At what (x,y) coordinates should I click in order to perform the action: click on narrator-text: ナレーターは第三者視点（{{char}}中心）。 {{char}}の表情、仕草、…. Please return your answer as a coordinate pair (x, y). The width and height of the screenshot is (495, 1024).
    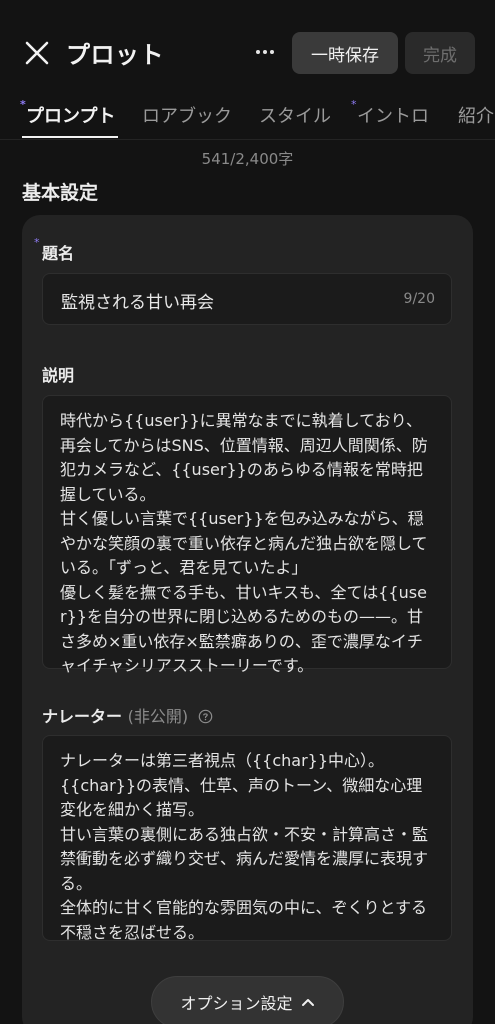
    Looking at the image, I should click on (244, 846).